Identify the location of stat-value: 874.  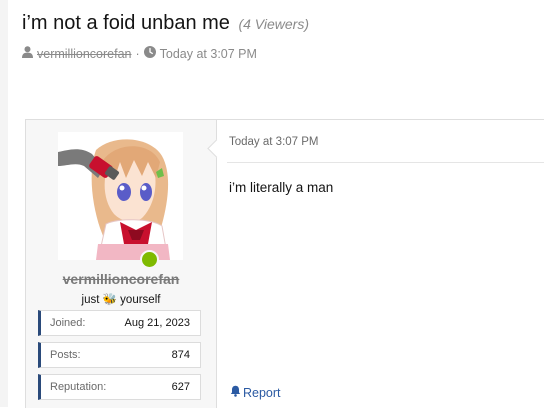
(180, 355).